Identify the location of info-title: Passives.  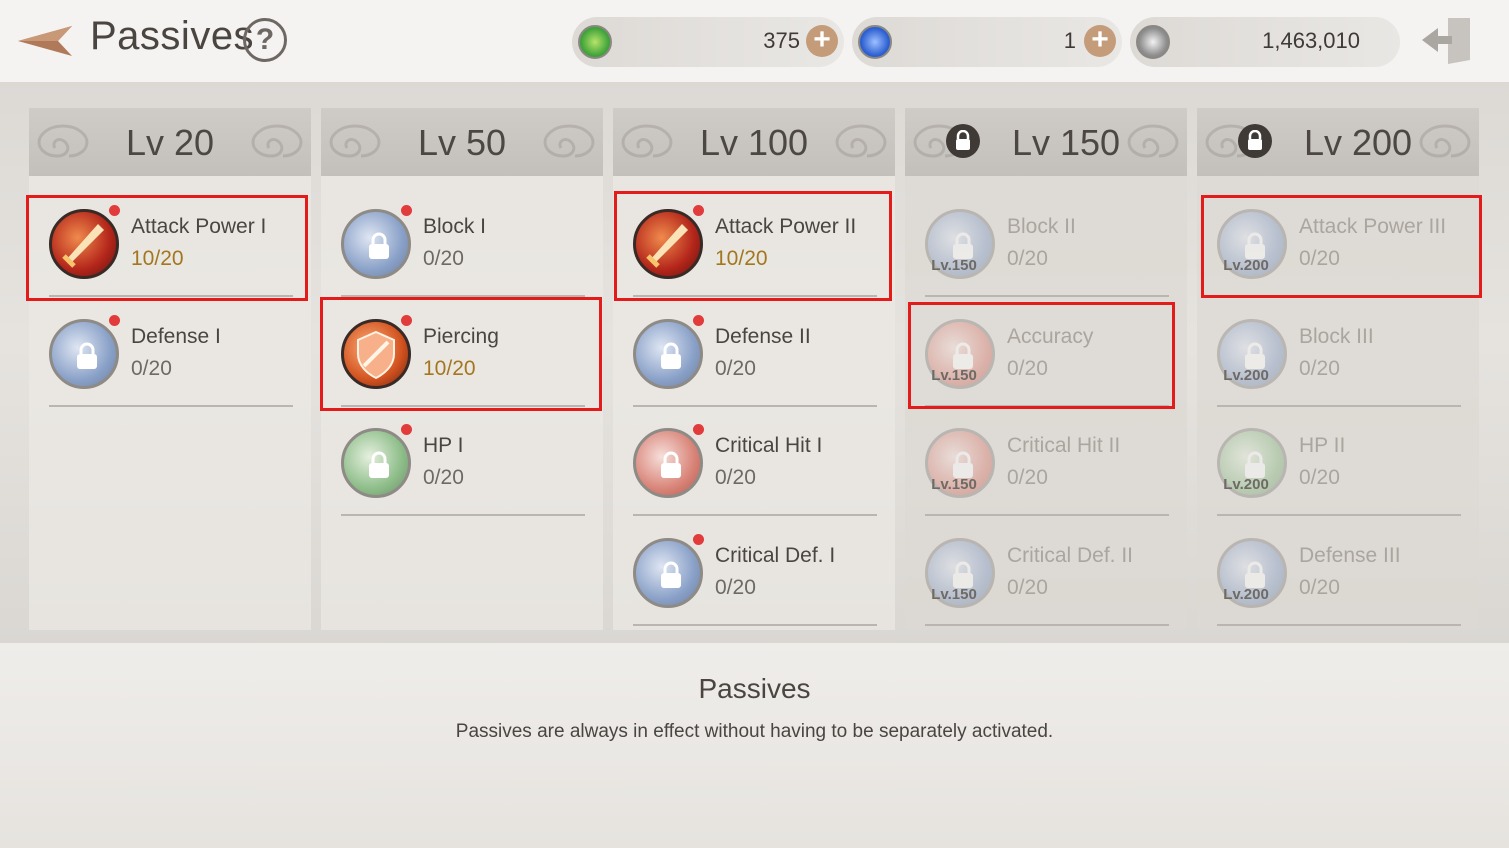
(754, 688).